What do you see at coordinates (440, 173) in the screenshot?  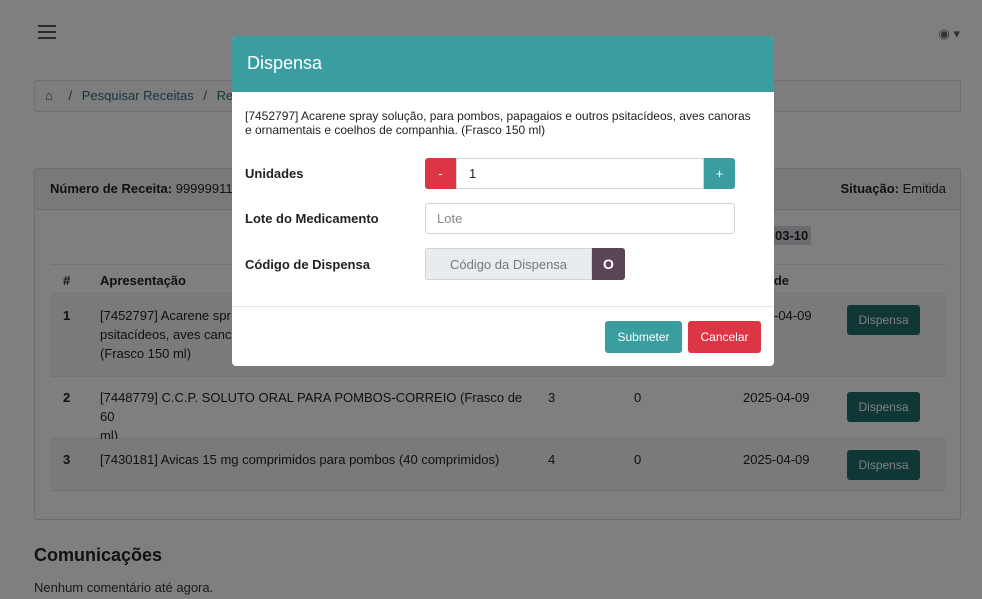 I see `decrement-button: -` at bounding box center [440, 173].